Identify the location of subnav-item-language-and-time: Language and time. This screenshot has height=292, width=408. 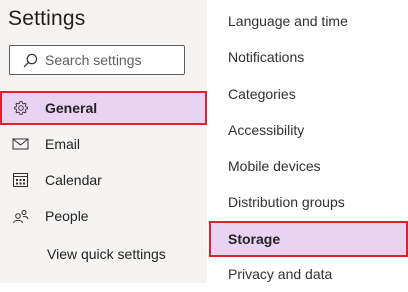
(308, 21).